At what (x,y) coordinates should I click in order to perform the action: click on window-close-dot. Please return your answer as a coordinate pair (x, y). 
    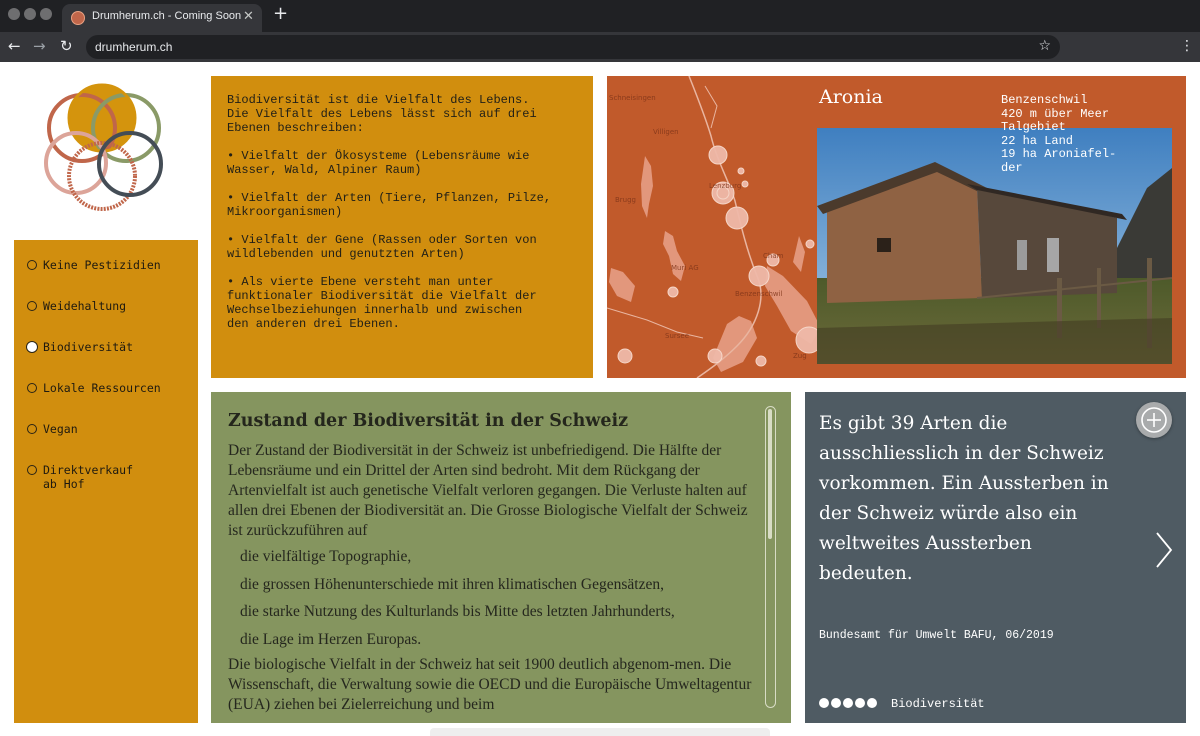
    Looking at the image, I should click on (14, 14).